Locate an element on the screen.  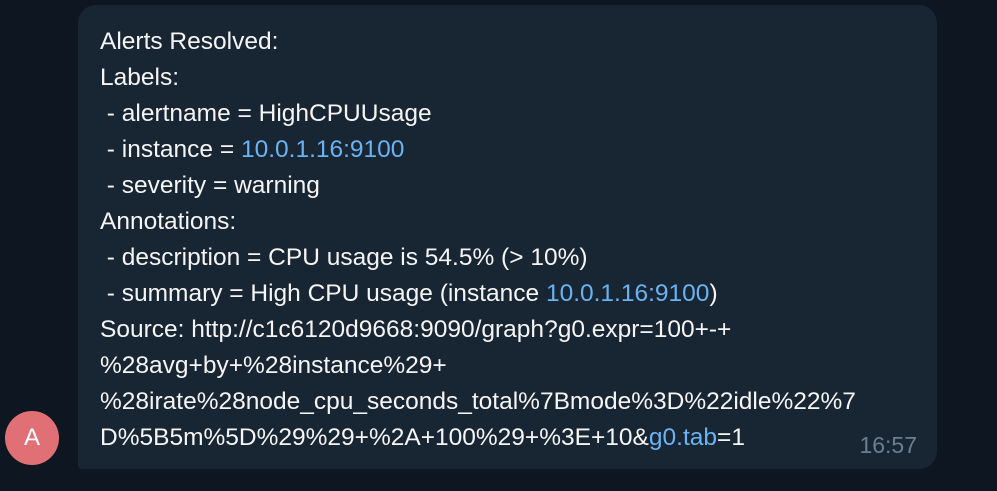
message-line: - alertname = HighCPUUsage is located at coordinates (266, 113).